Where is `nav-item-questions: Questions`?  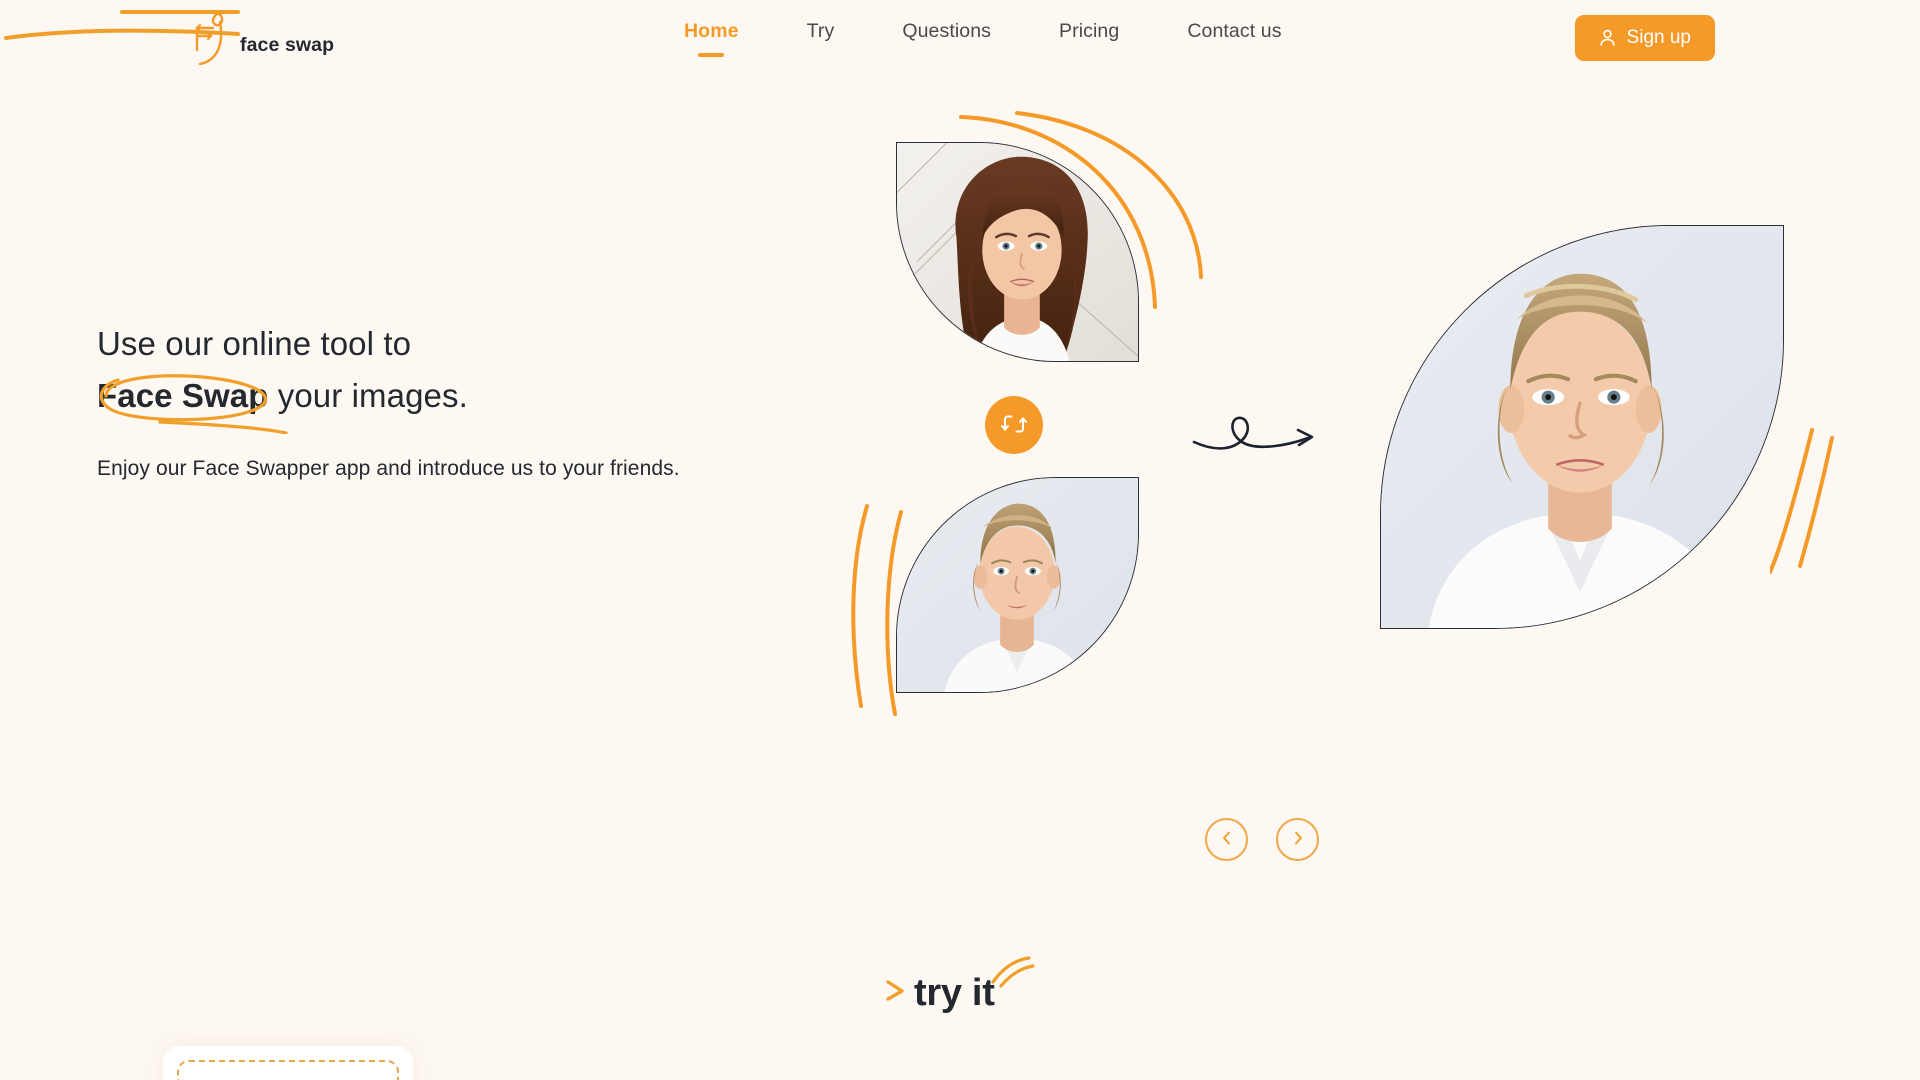
nav-item-questions: Questions is located at coordinates (946, 31).